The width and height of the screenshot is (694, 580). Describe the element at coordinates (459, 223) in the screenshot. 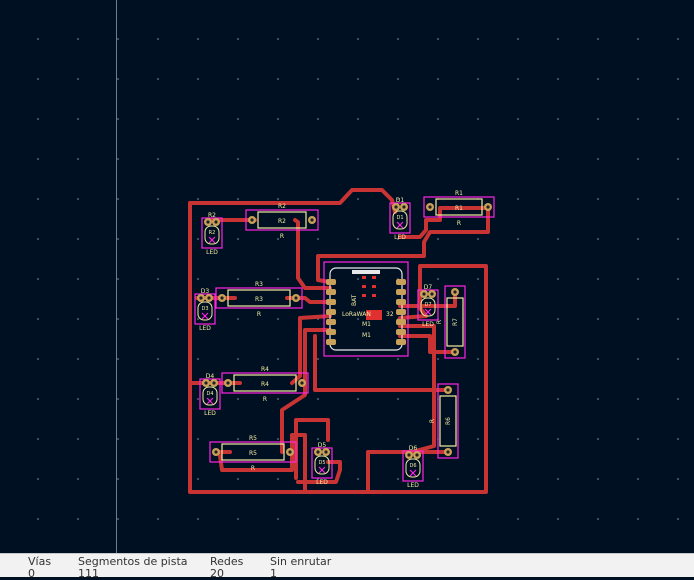

I see `r1-value-label: R` at that location.